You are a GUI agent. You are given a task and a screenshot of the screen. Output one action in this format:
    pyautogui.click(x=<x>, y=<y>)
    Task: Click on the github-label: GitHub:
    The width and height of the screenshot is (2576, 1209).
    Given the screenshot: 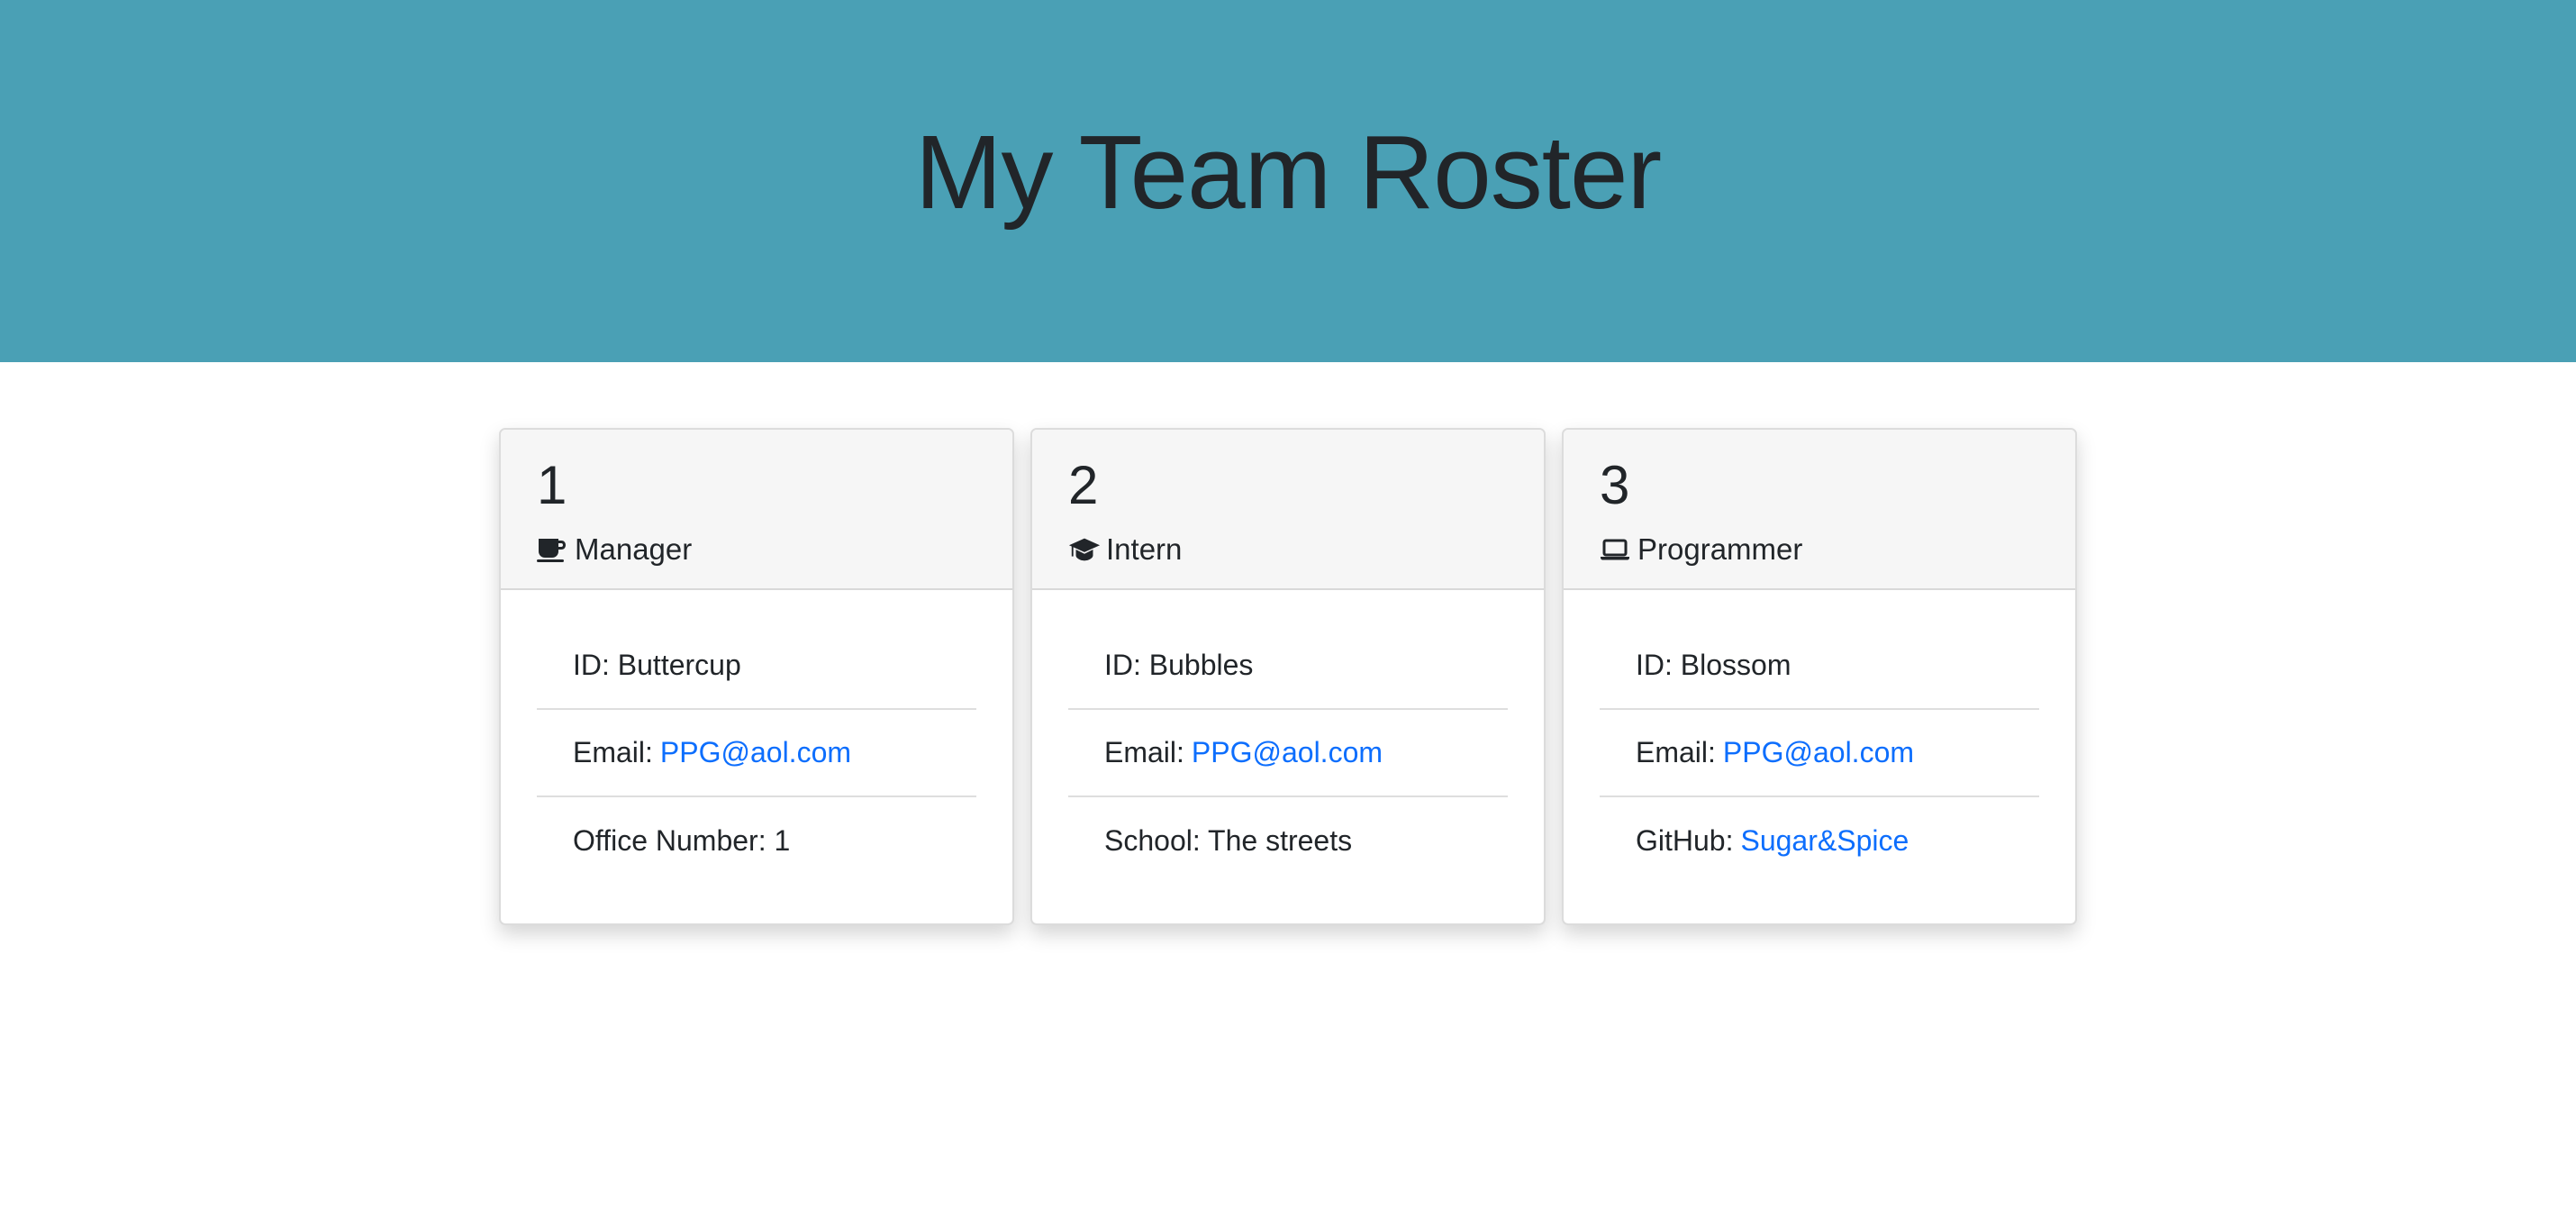 What is the action you would take?
    pyautogui.click(x=1685, y=840)
    